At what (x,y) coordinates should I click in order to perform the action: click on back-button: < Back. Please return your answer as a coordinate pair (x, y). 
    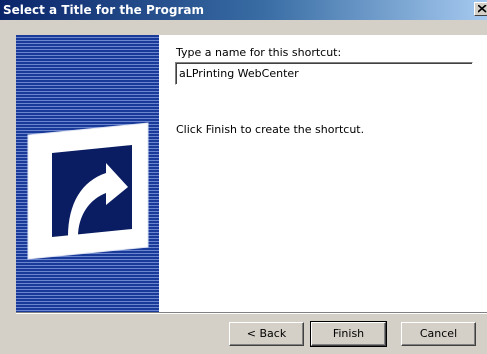
    Looking at the image, I should click on (266, 334).